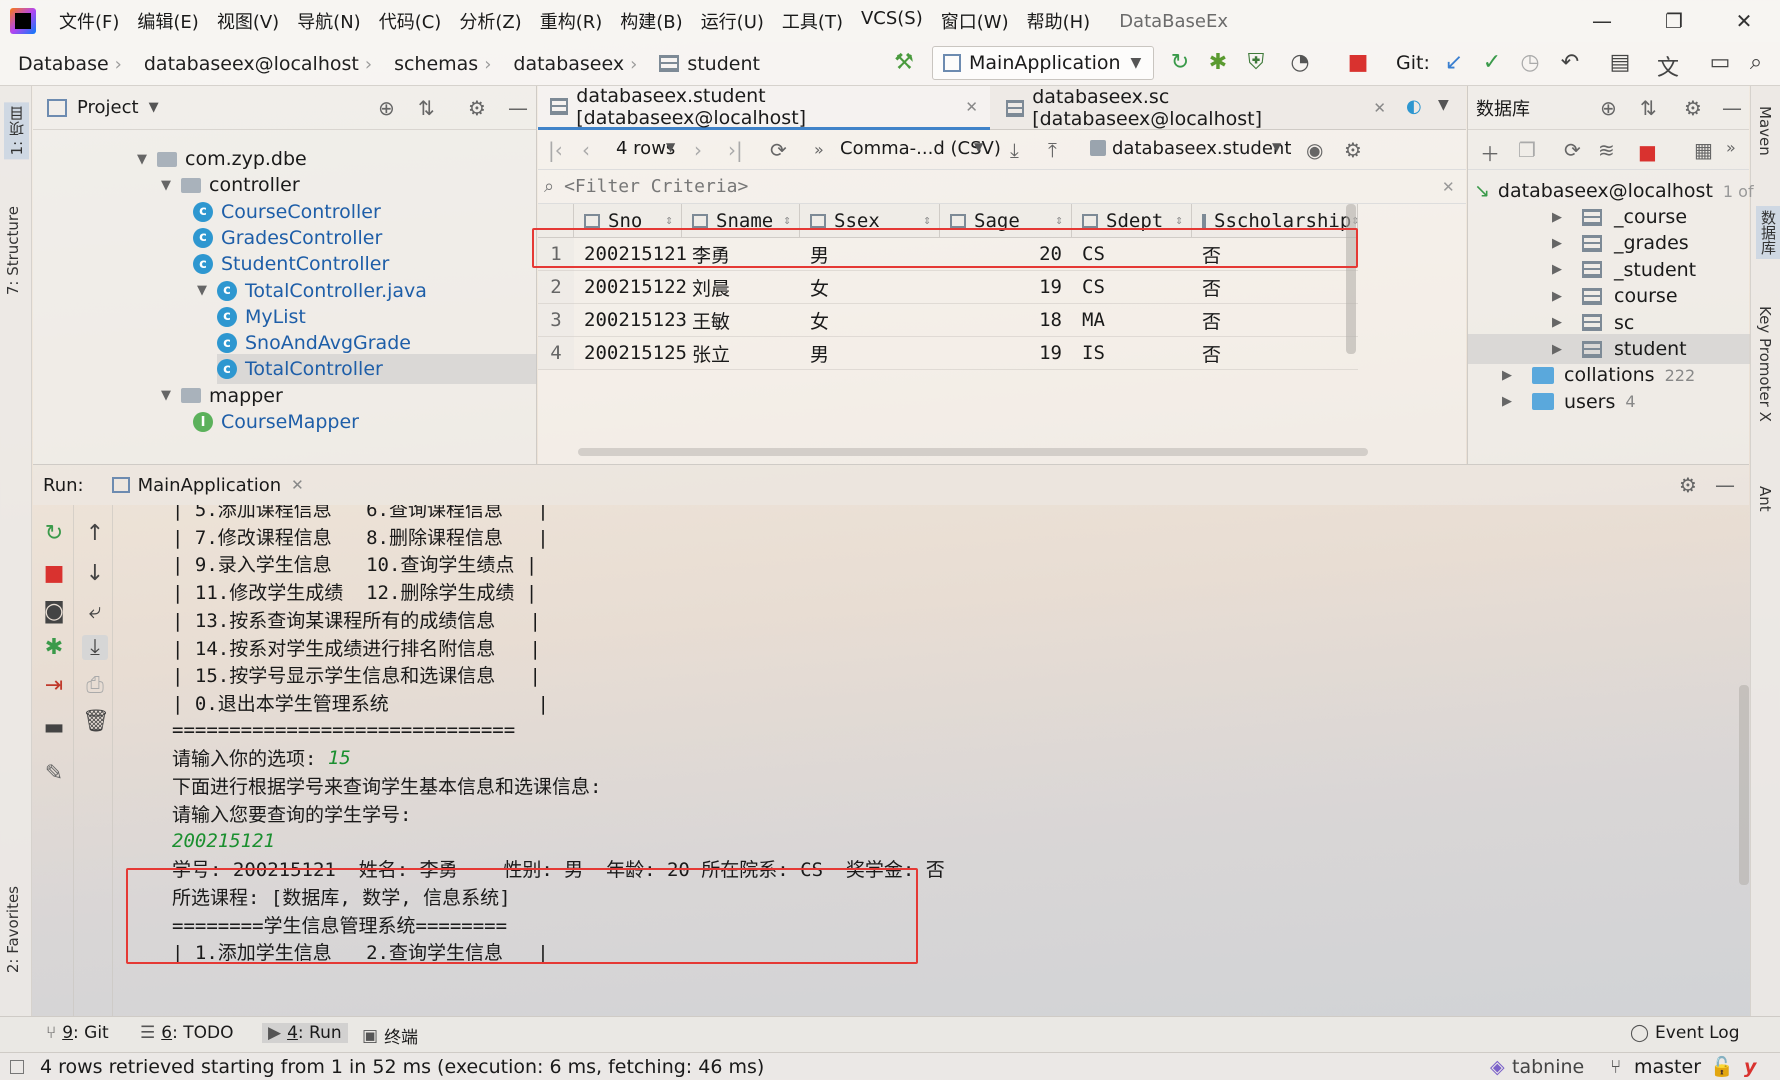 This screenshot has height=1080, width=1780. Describe the element at coordinates (17, 1066) in the screenshot. I see `toggle-tool-windows-icon` at that location.